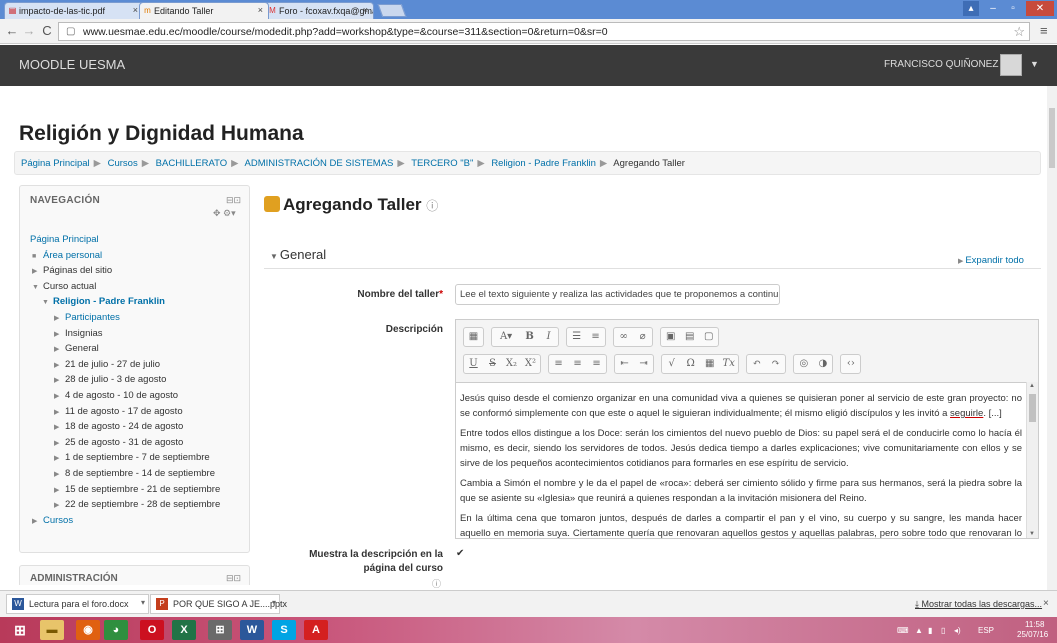  What do you see at coordinates (624, 364) in the screenshot?
I see `outdent-icon: ⇤` at bounding box center [624, 364].